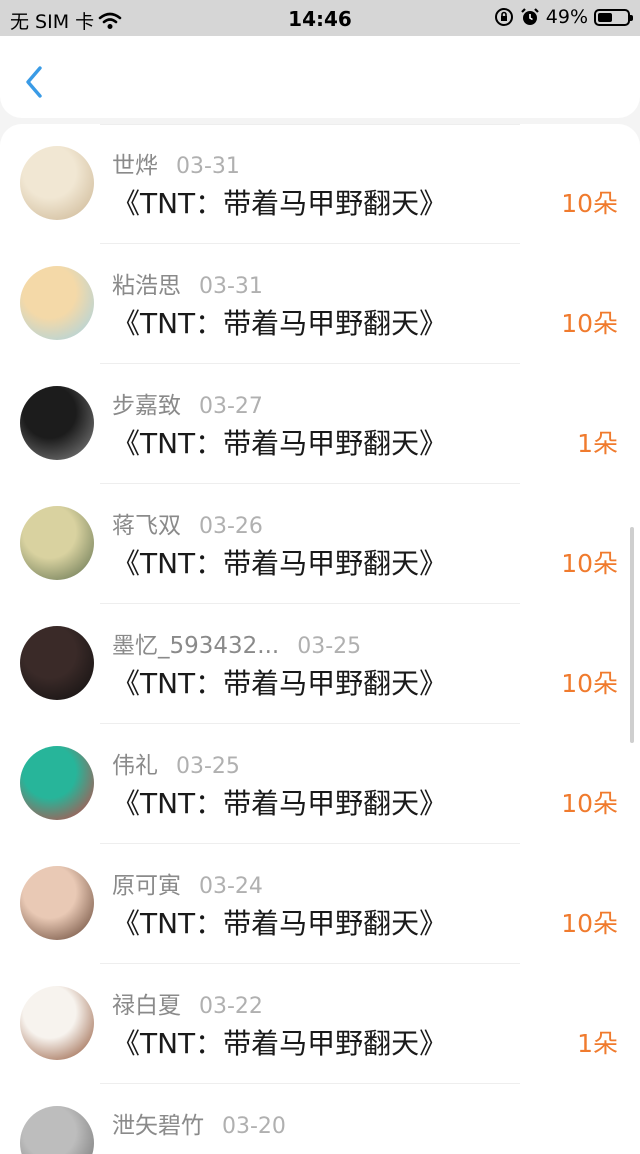 This screenshot has width=640, height=1154. Describe the element at coordinates (231, 886) in the screenshot. I see `gift-date: 03-24` at that location.